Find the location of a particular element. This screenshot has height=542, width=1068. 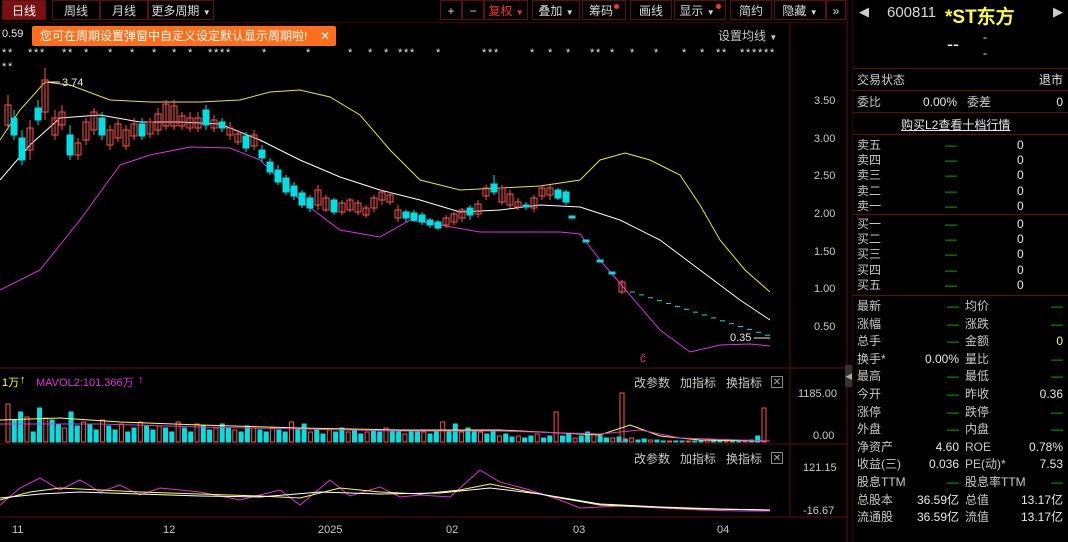

l2-quote-link: 购买L2查看十档行情 is located at coordinates (955, 124).